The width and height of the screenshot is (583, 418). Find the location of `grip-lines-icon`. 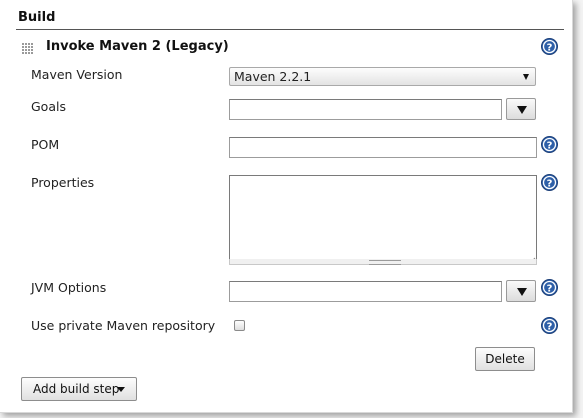

grip-lines-icon is located at coordinates (385, 262).